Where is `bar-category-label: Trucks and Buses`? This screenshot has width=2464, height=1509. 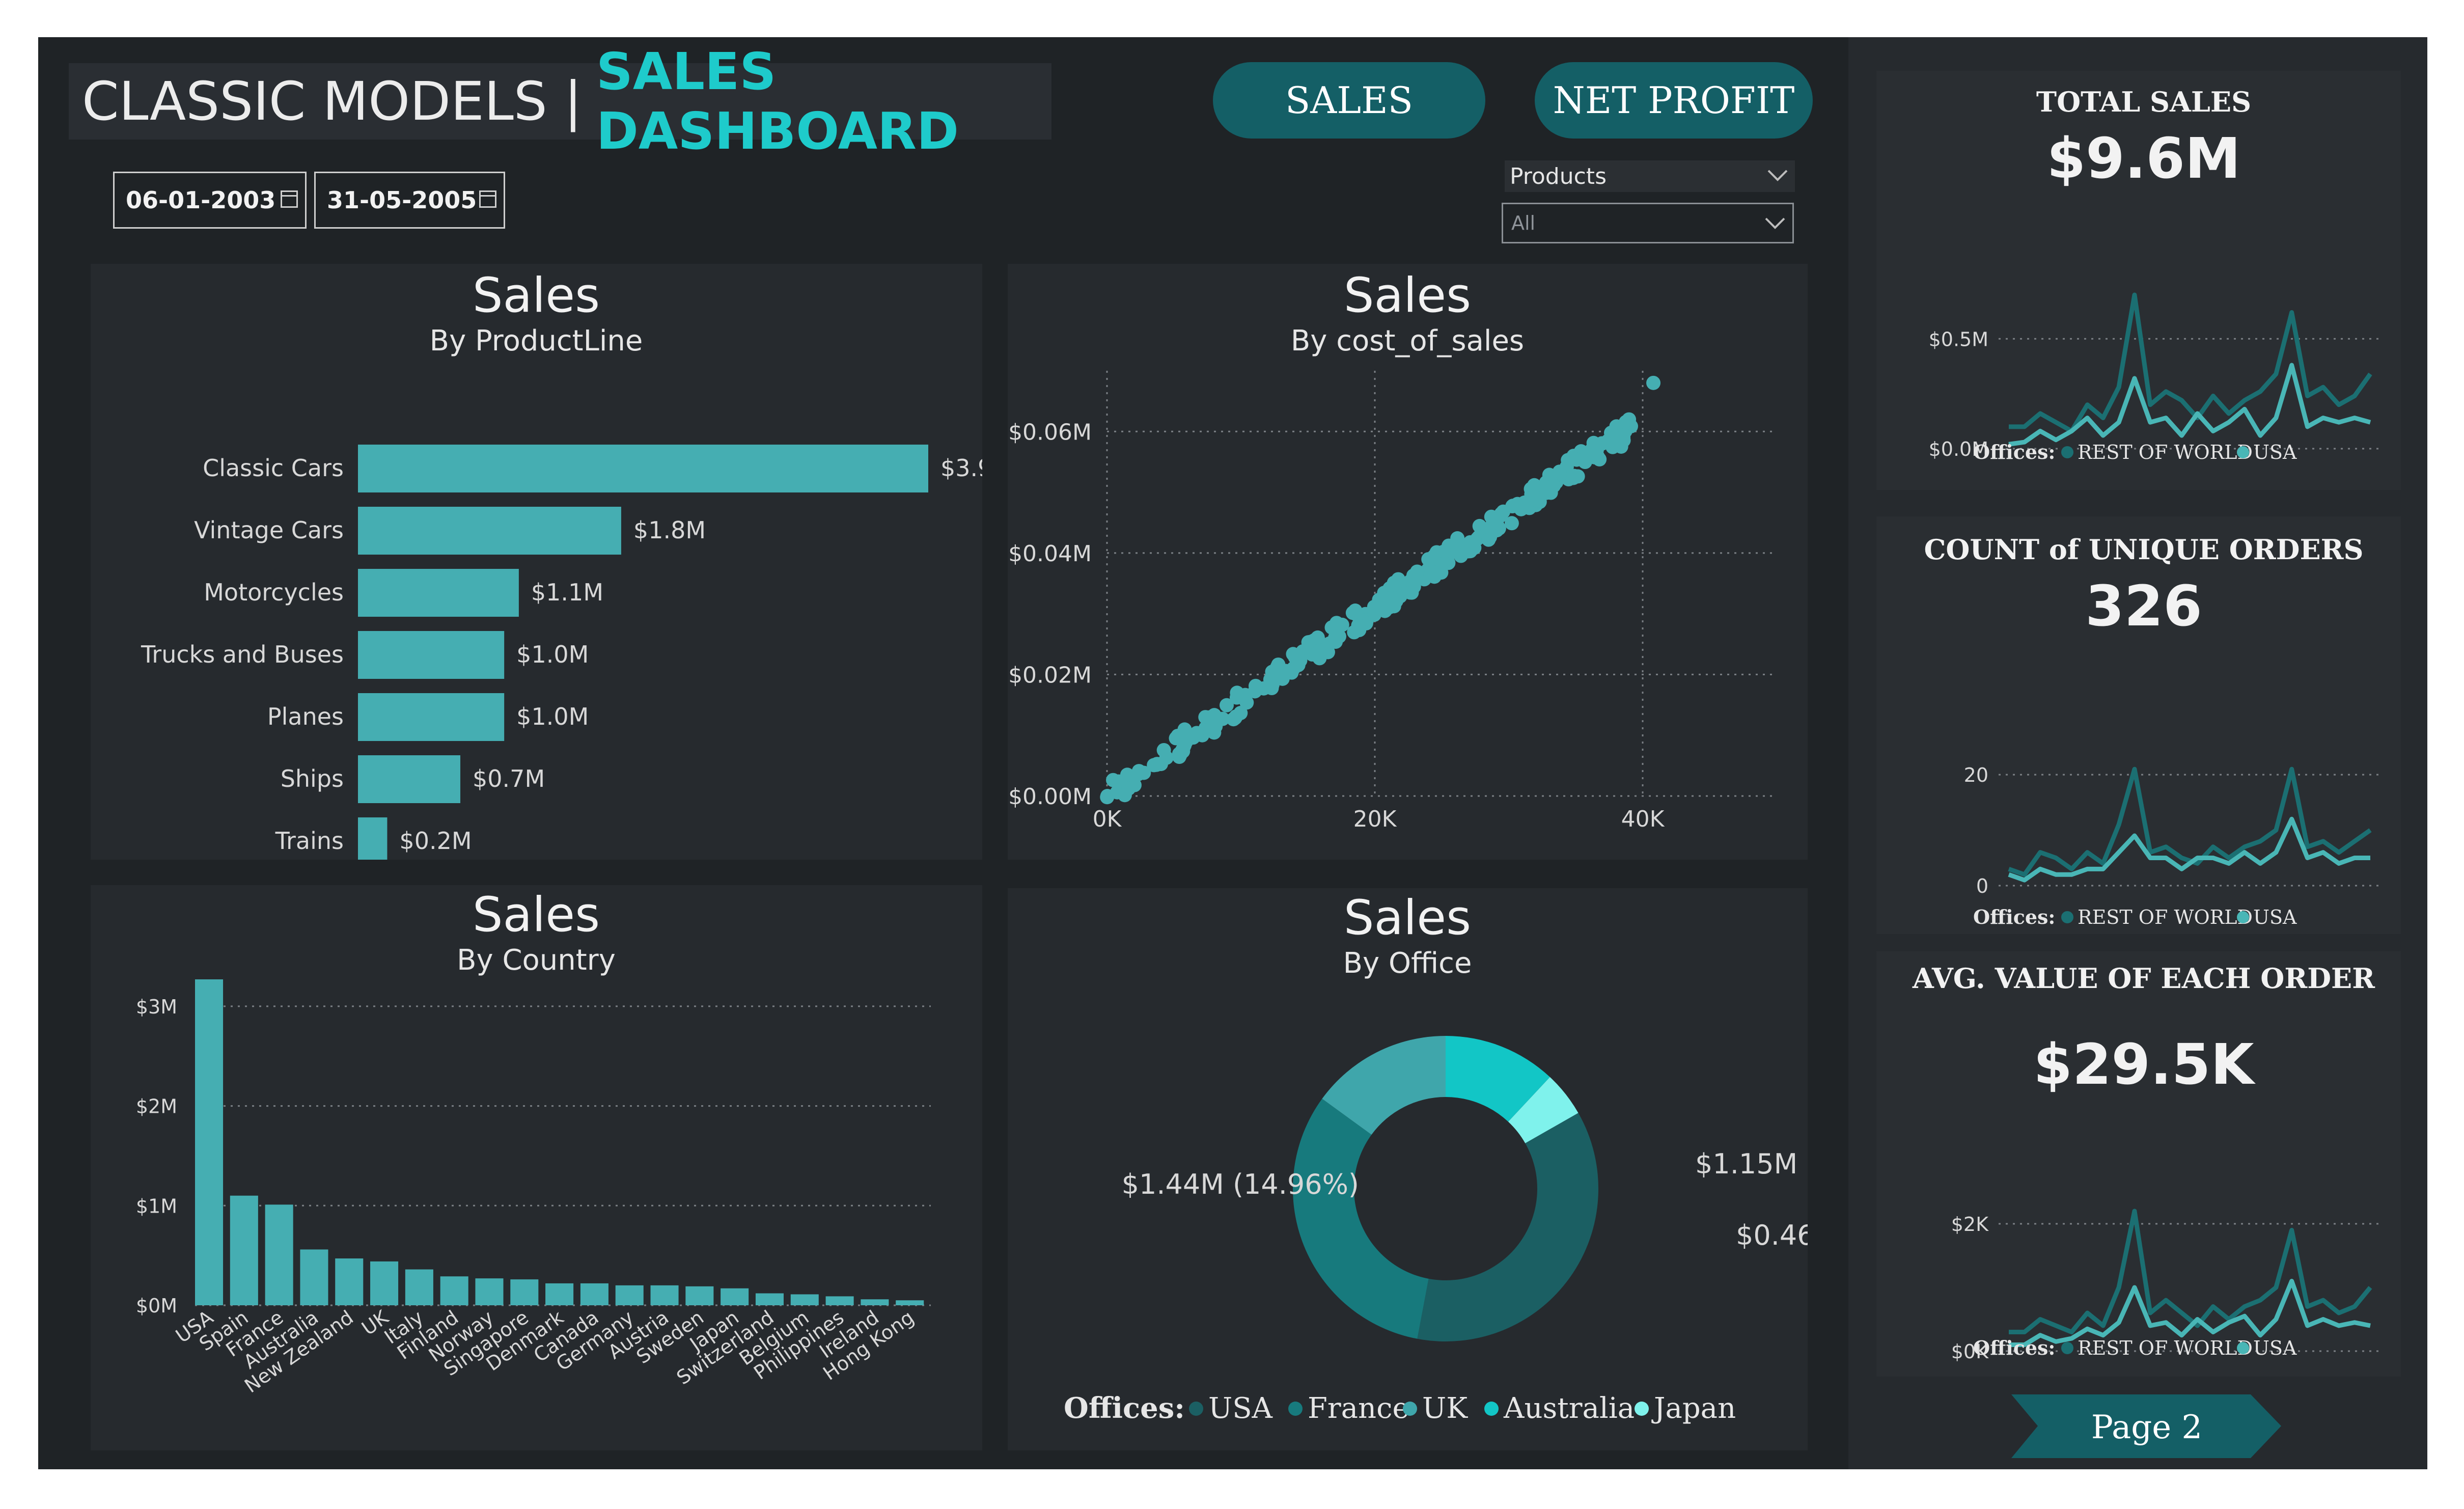 bar-category-label: Trucks and Buses is located at coordinates (242, 654).